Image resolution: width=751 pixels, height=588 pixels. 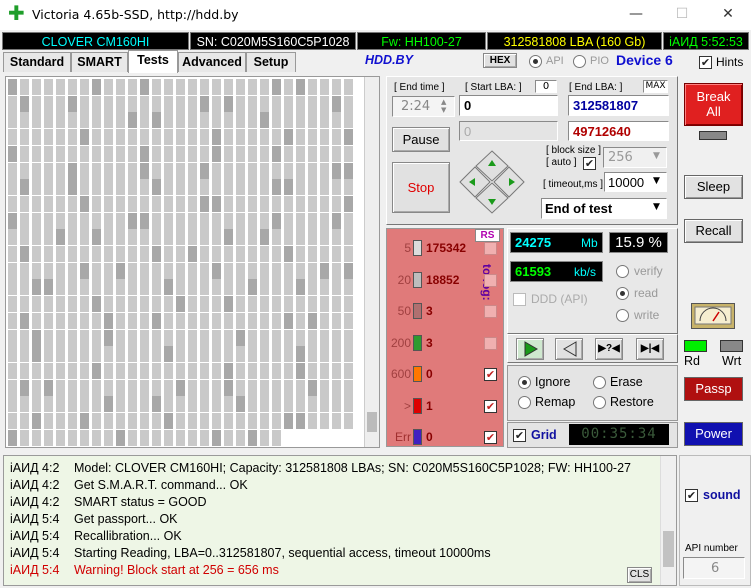 What do you see at coordinates (212, 62) in the screenshot?
I see `tab-advanced: Advanced` at bounding box center [212, 62].